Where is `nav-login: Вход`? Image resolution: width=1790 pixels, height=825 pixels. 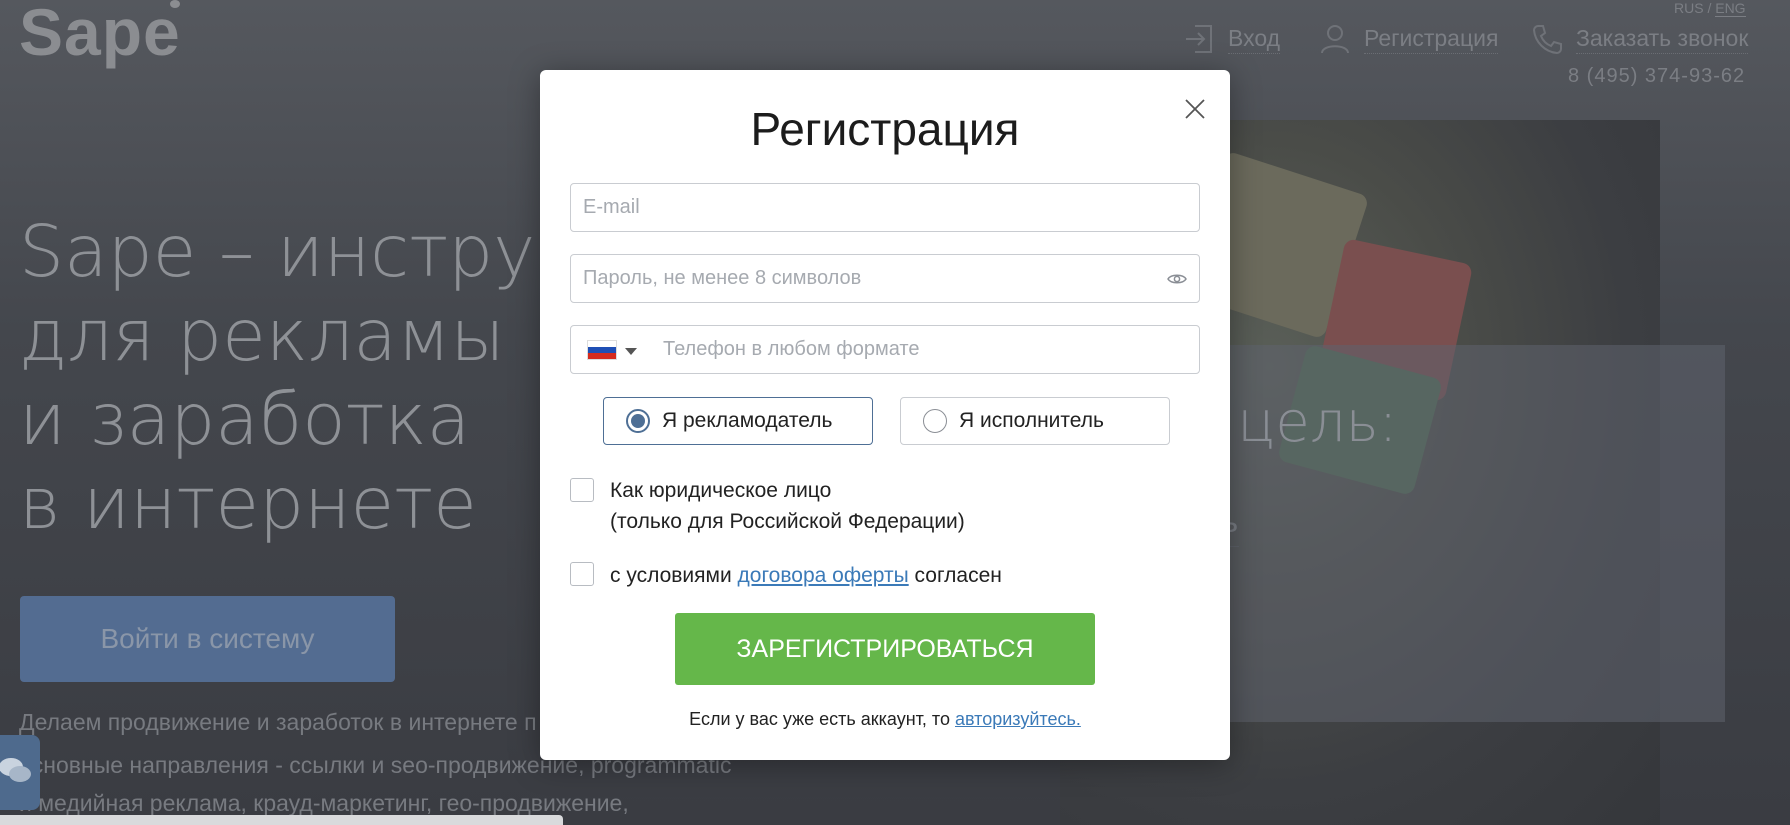 nav-login: Вход is located at coordinates (1231, 39).